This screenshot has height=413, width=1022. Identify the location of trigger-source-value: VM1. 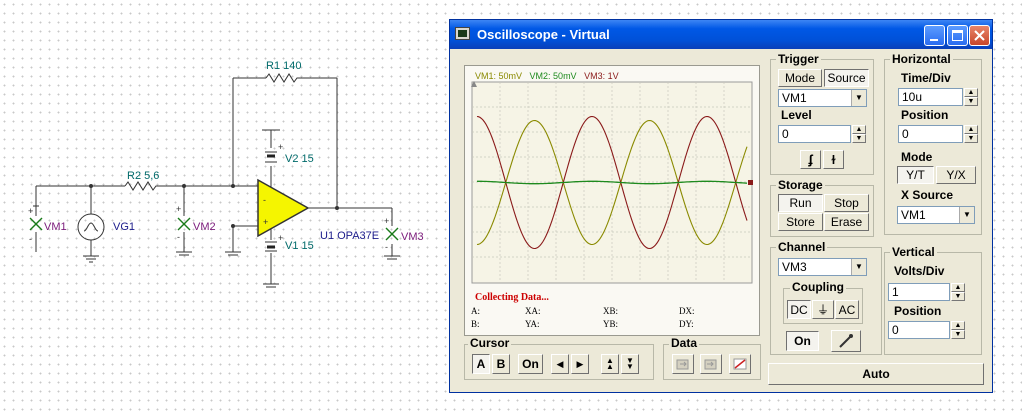
(794, 98).